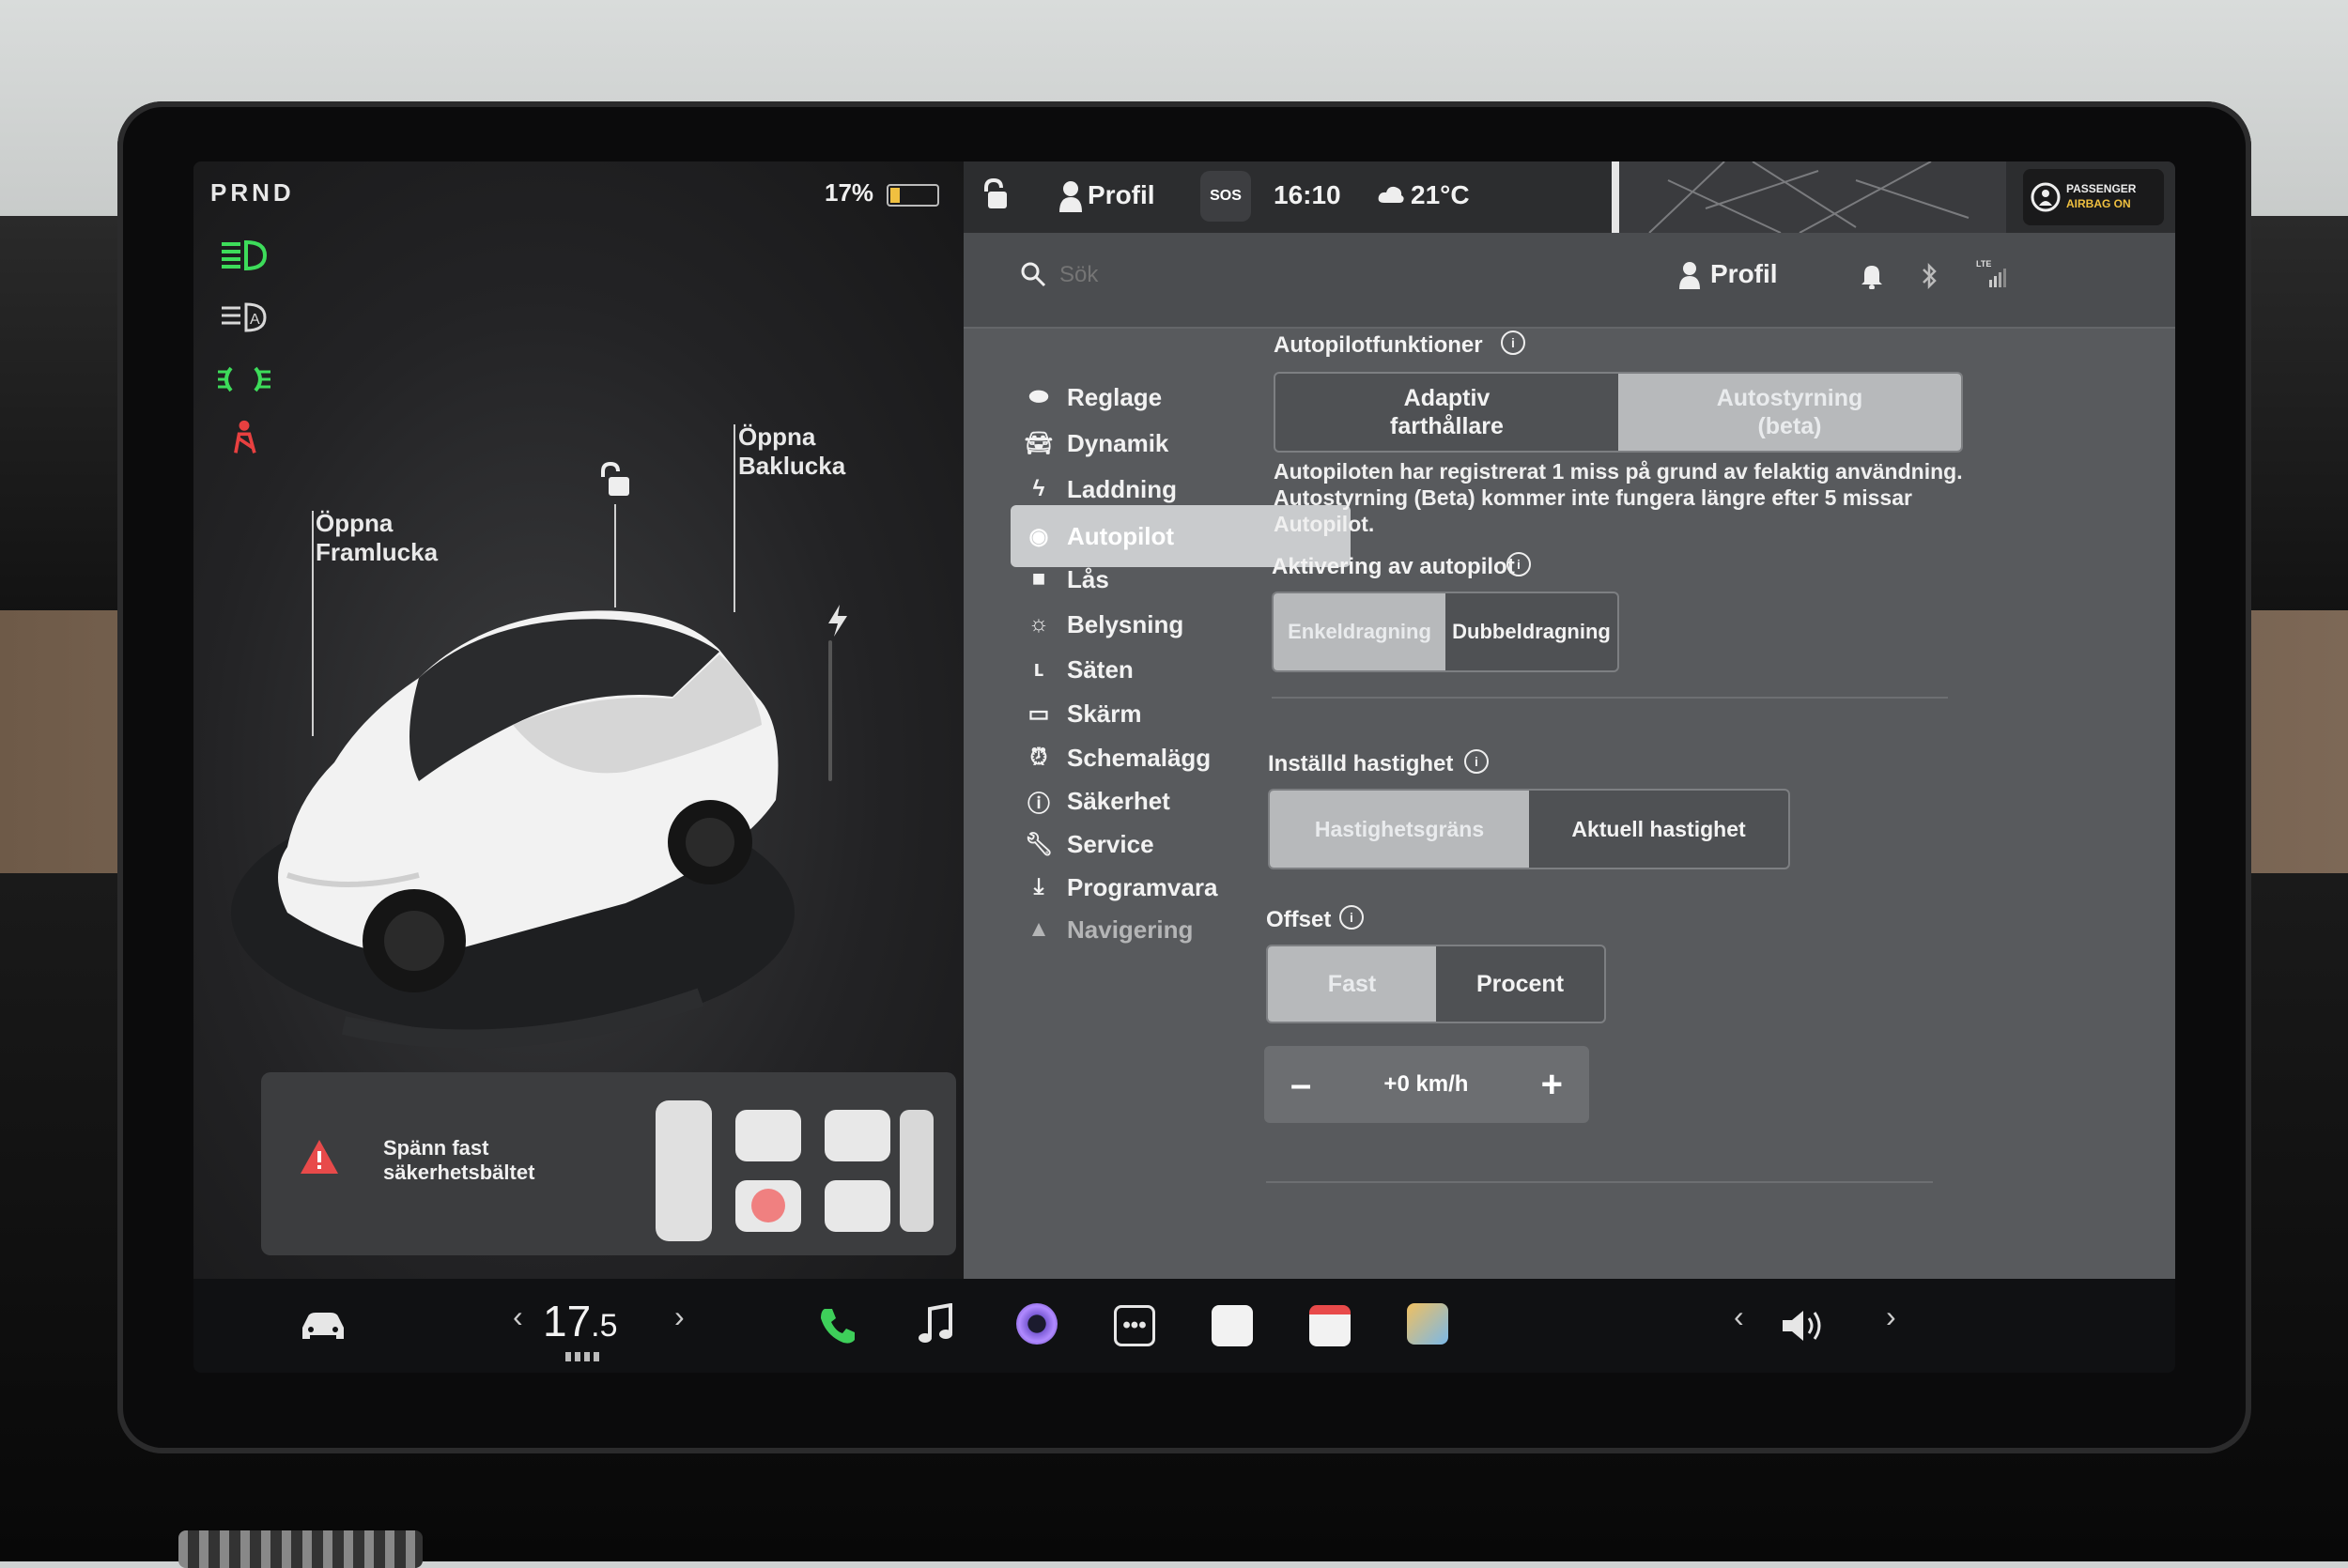  What do you see at coordinates (1352, 984) in the screenshot?
I see `option-fixed: Fast` at bounding box center [1352, 984].